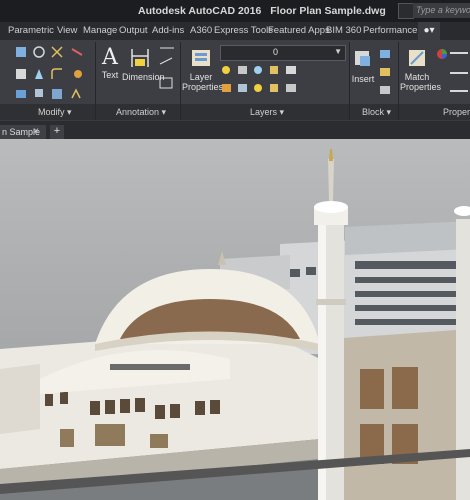  Describe the element at coordinates (226, 70) in the screenshot. I see `layer-off-icon` at that location.